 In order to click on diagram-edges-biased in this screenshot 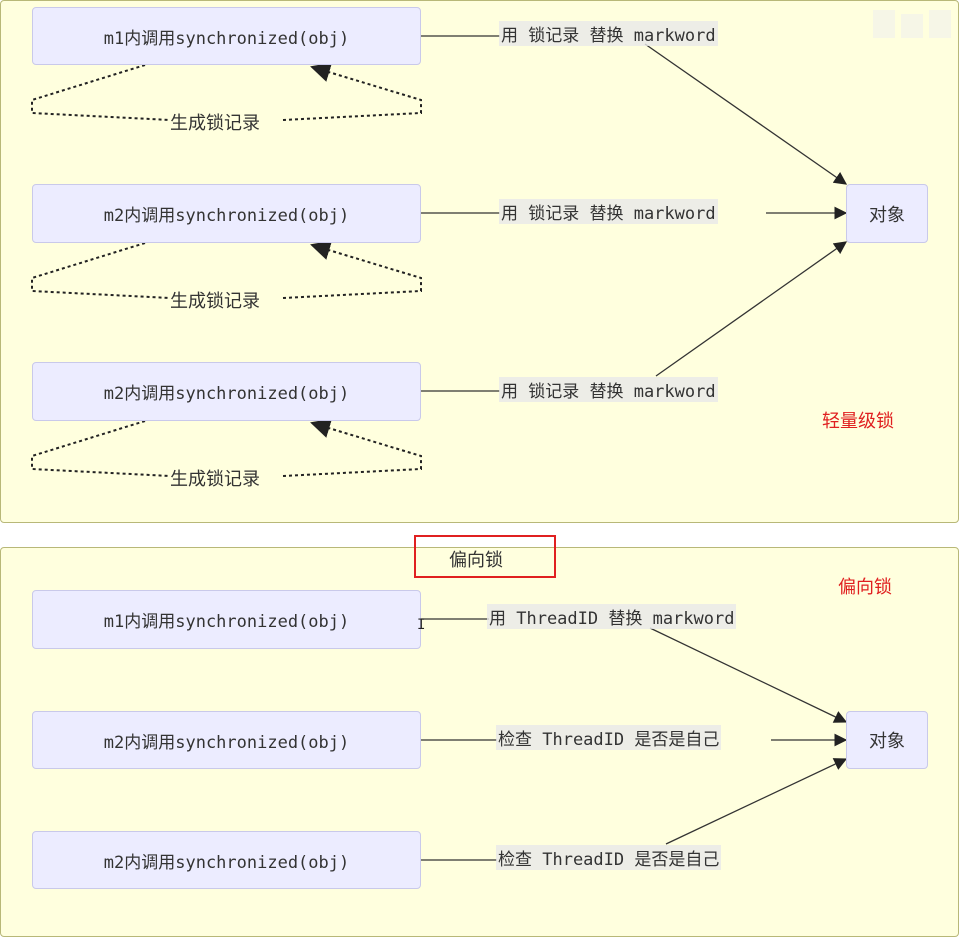, I will do `click(634, 739)`.